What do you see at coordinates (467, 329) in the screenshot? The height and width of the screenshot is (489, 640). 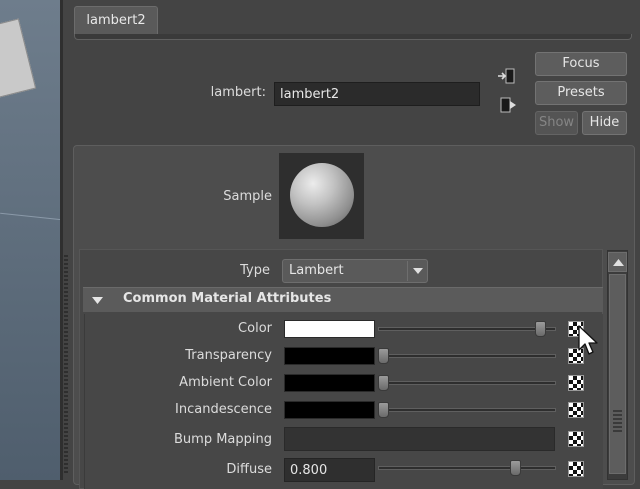 I see `color-slider-track` at bounding box center [467, 329].